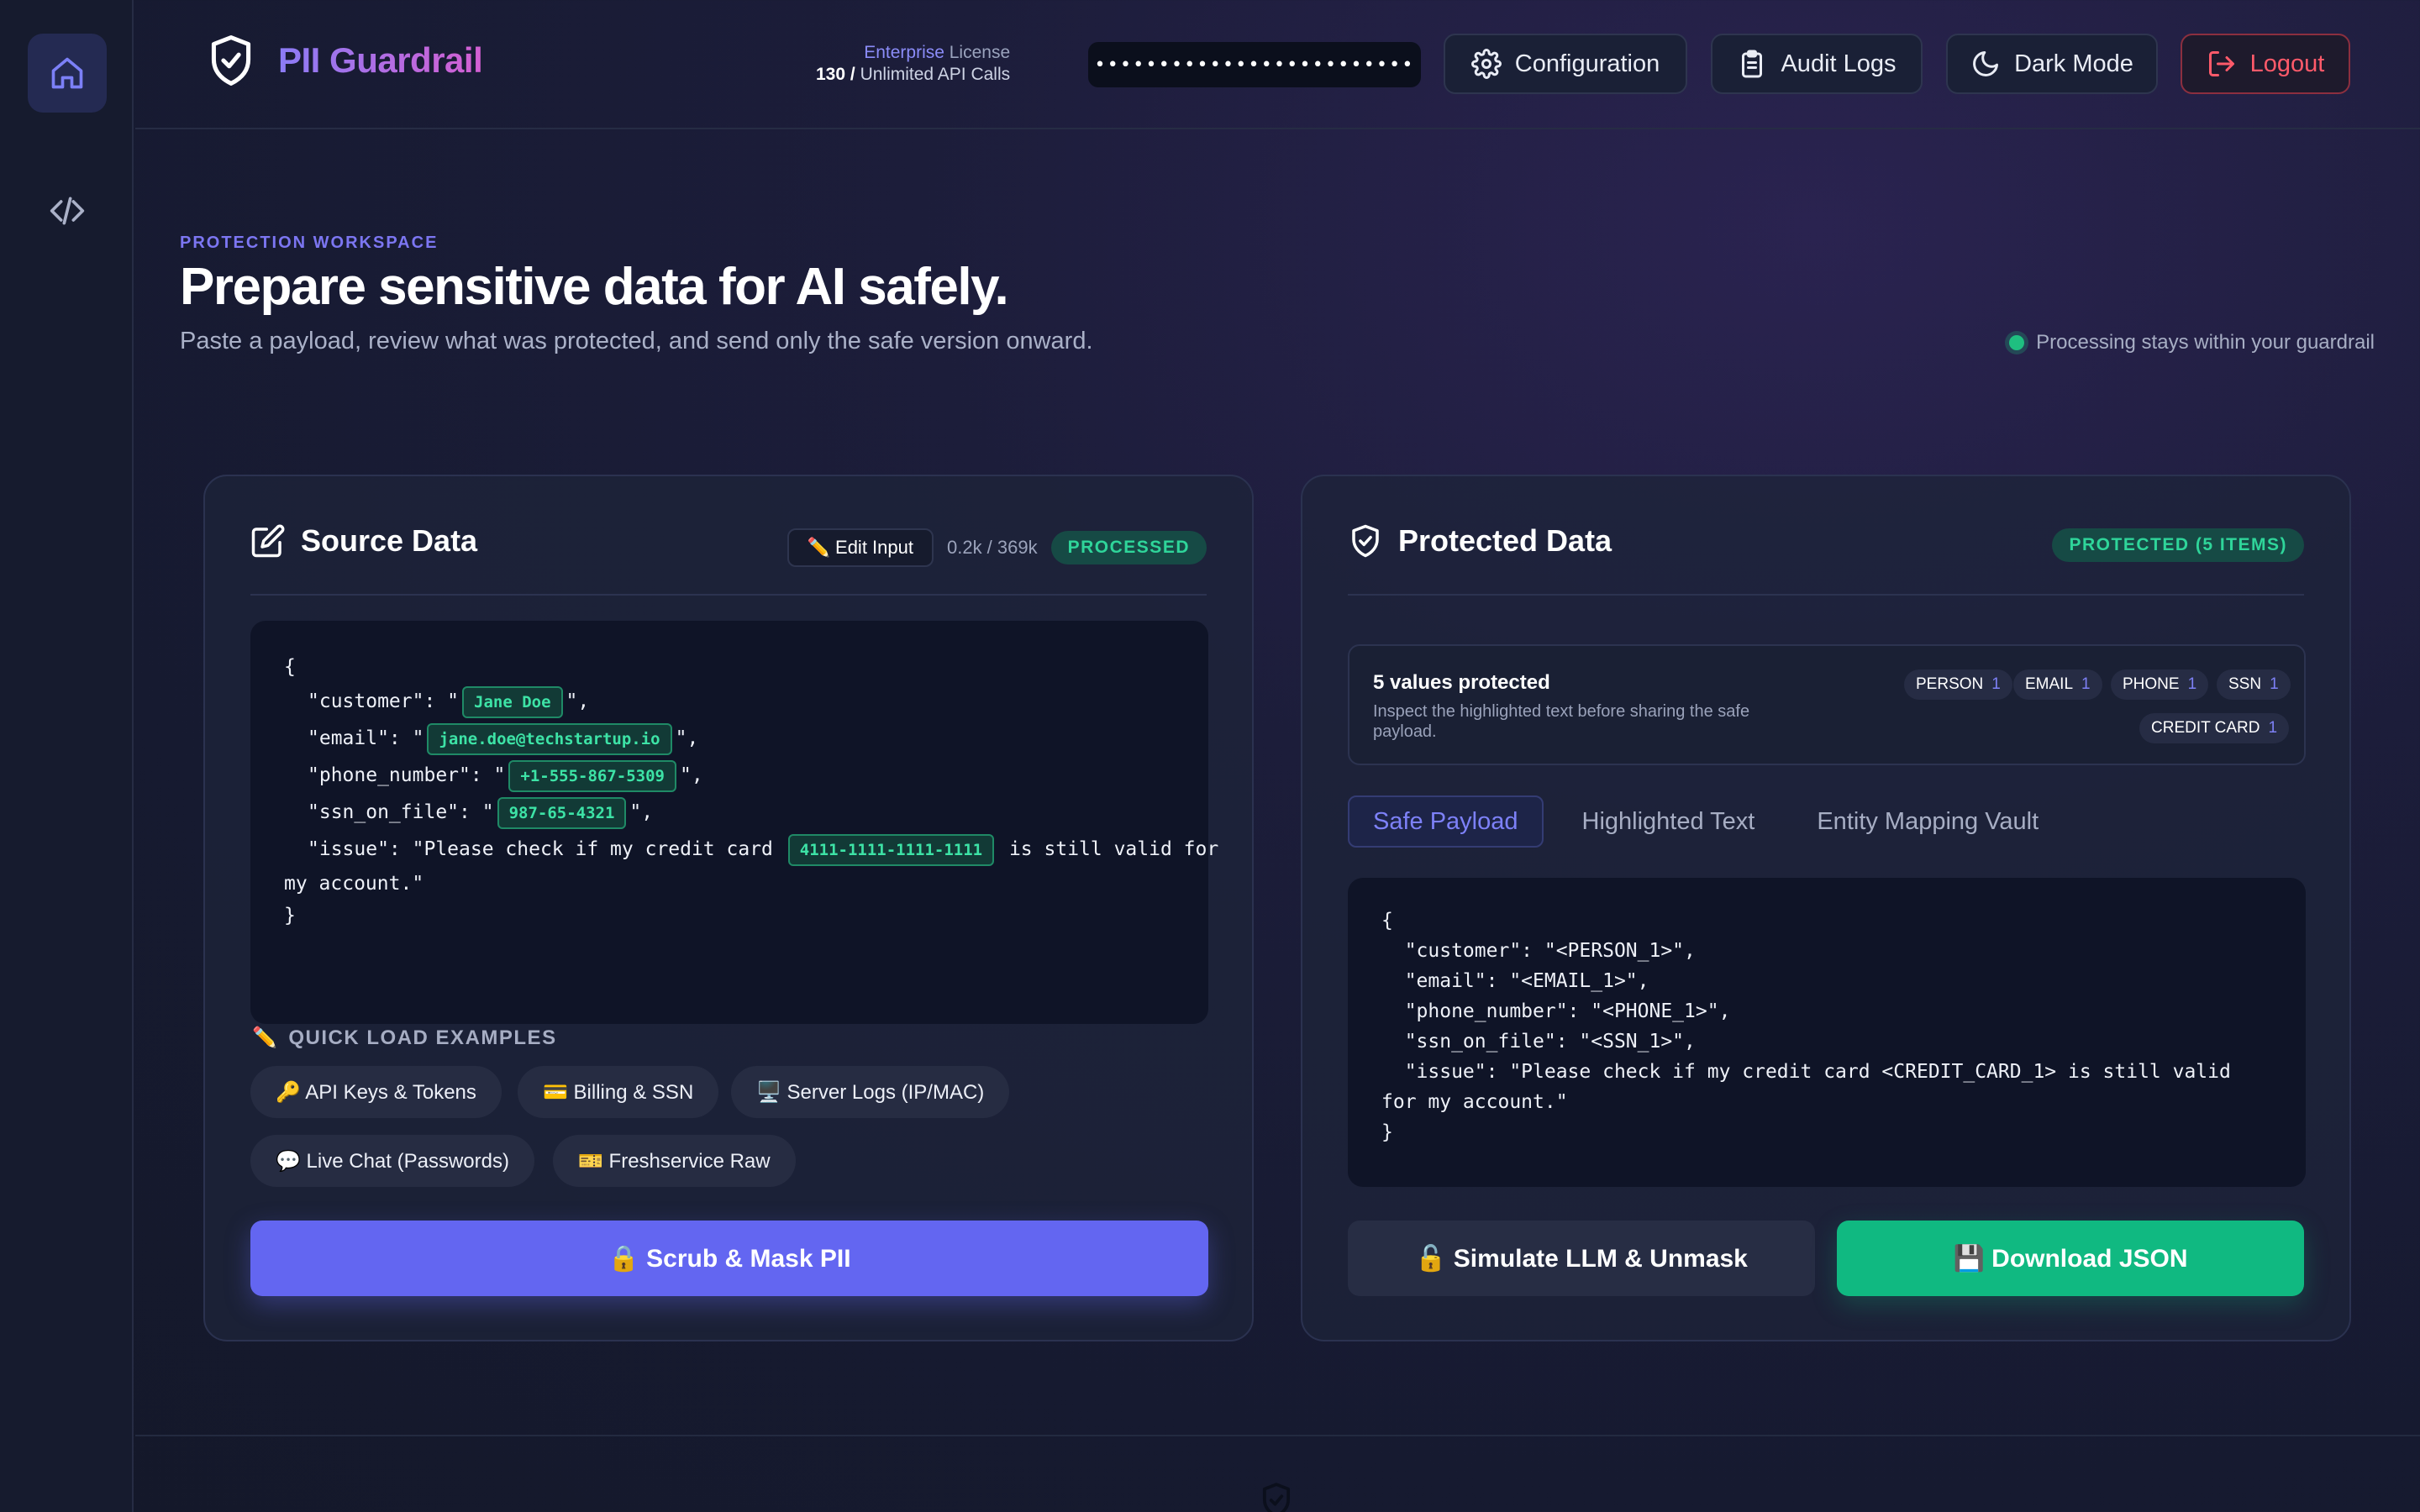 The height and width of the screenshot is (1512, 2420). Describe the element at coordinates (1446, 821) in the screenshot. I see `tab-safe-payload: Safe Payload` at that location.